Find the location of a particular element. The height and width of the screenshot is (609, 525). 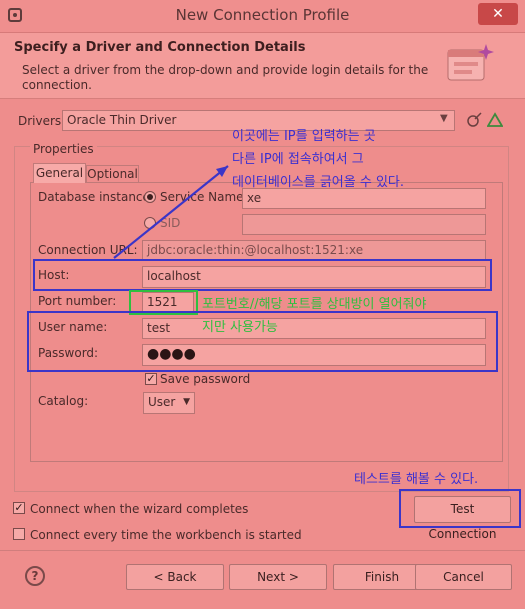

tab-general: General is located at coordinates (59, 173).